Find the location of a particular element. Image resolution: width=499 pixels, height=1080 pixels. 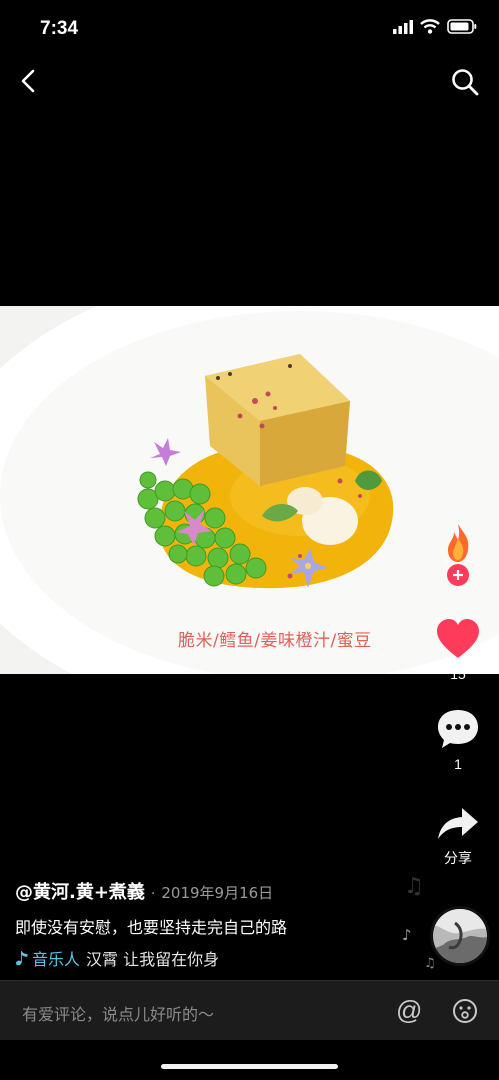

status-icons is located at coordinates (435, 26).